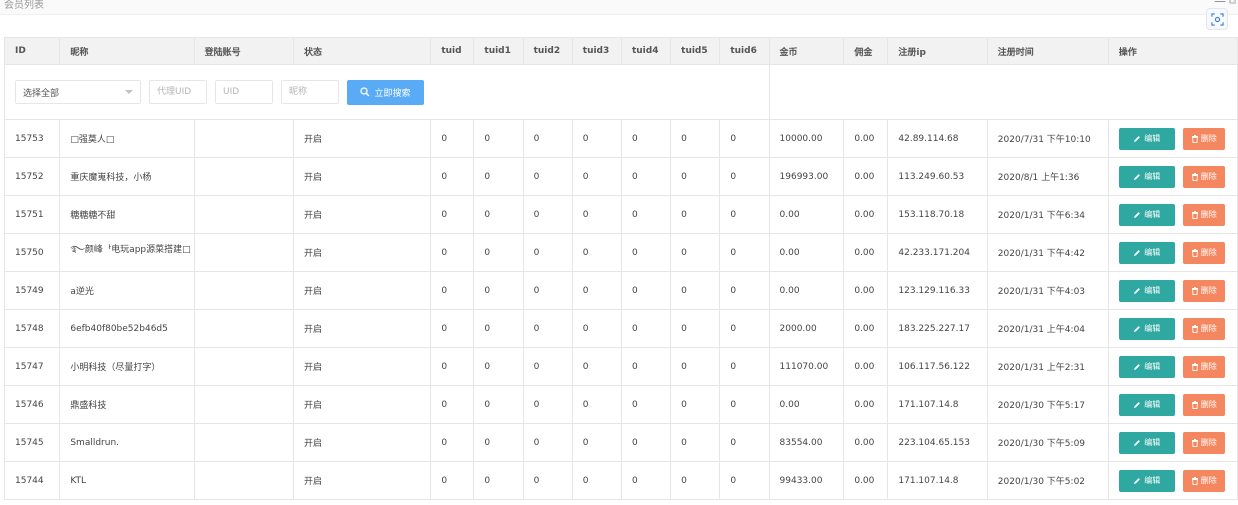 This screenshot has height=505, width=1238. I want to click on register-time-cell: 2020/1/31 下午6:34, so click(1047, 214).